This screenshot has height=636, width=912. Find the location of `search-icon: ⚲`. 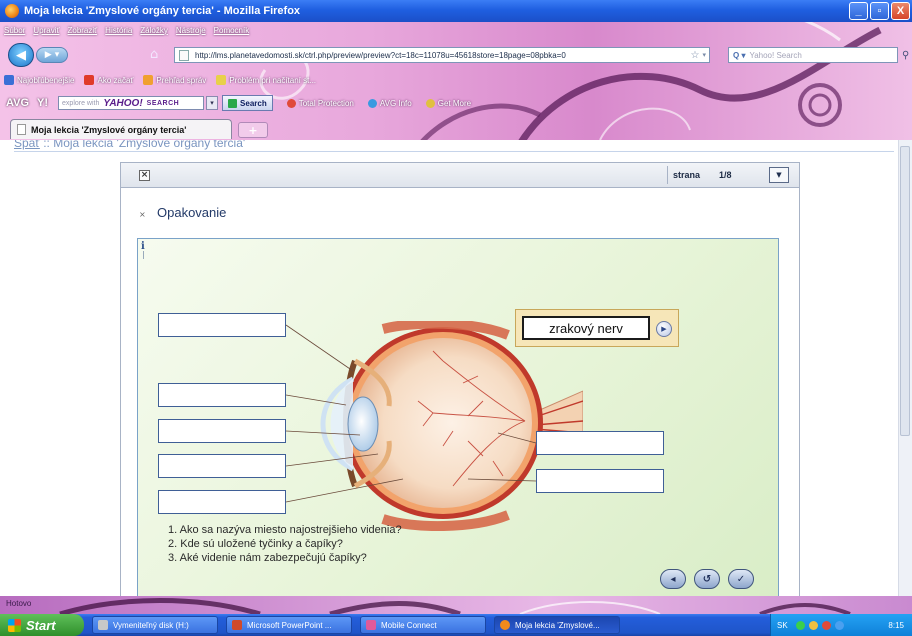

search-icon: ⚲ is located at coordinates (905, 55).